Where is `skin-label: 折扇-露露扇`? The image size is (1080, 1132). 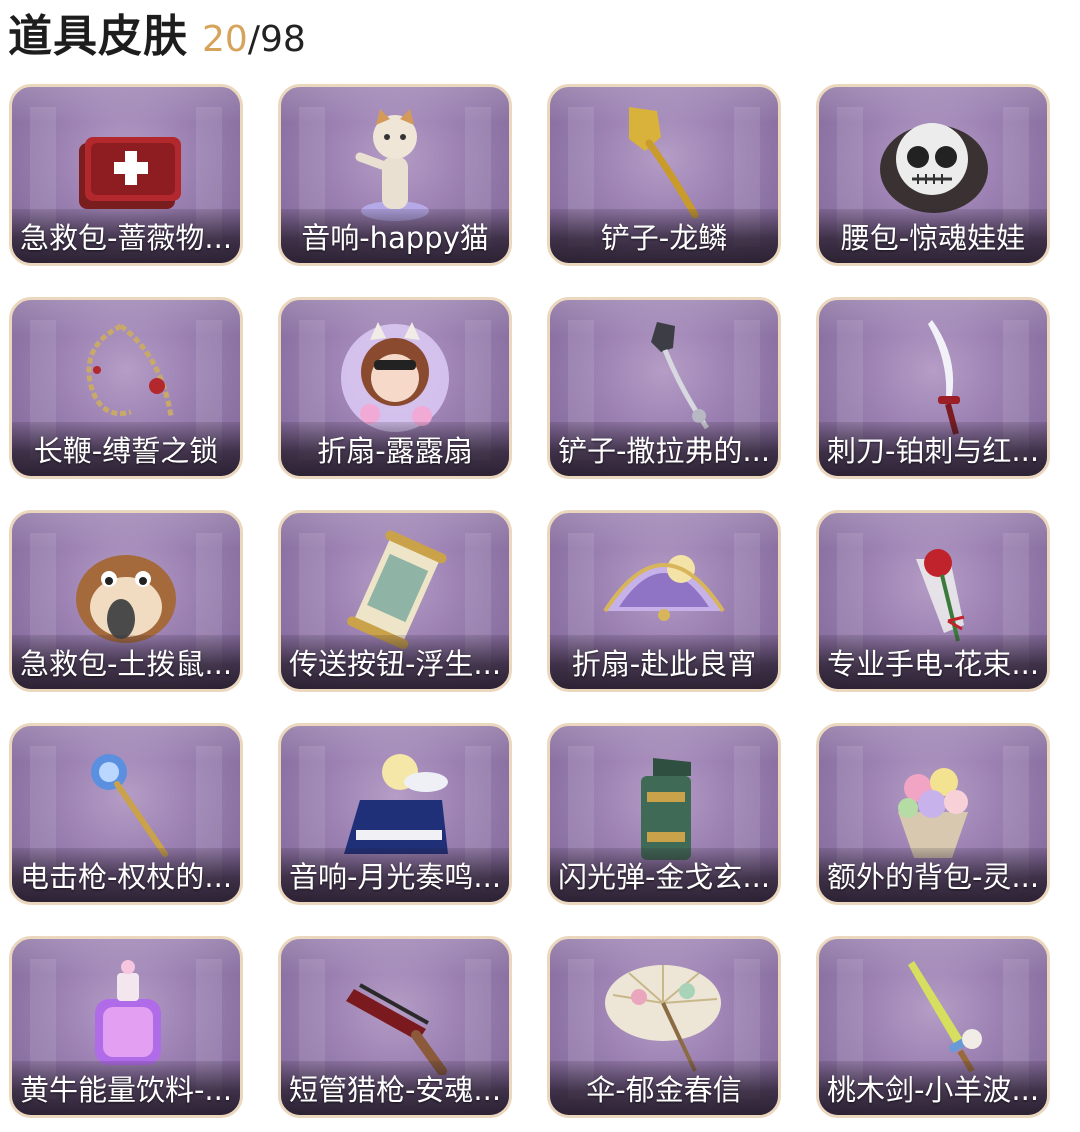 skin-label: 折扇-露露扇 is located at coordinates (395, 451).